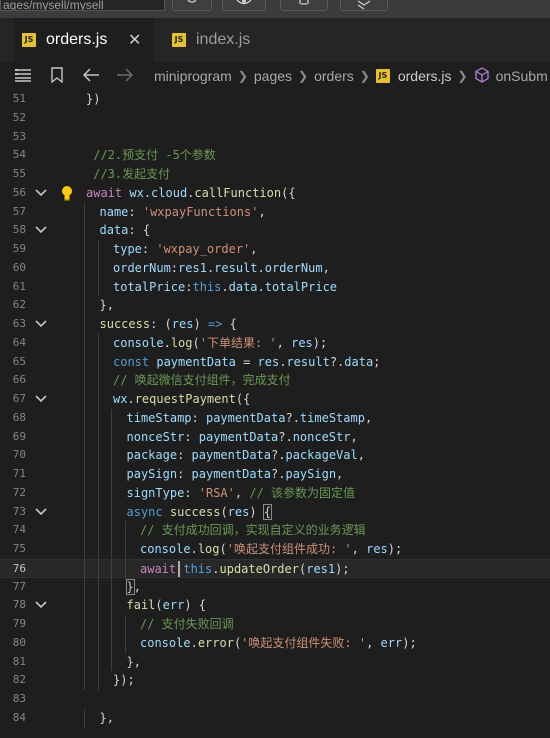  Describe the element at coordinates (84, 40) in the screenshot. I see `tab-orders-js: JS orders.js ✕` at that location.